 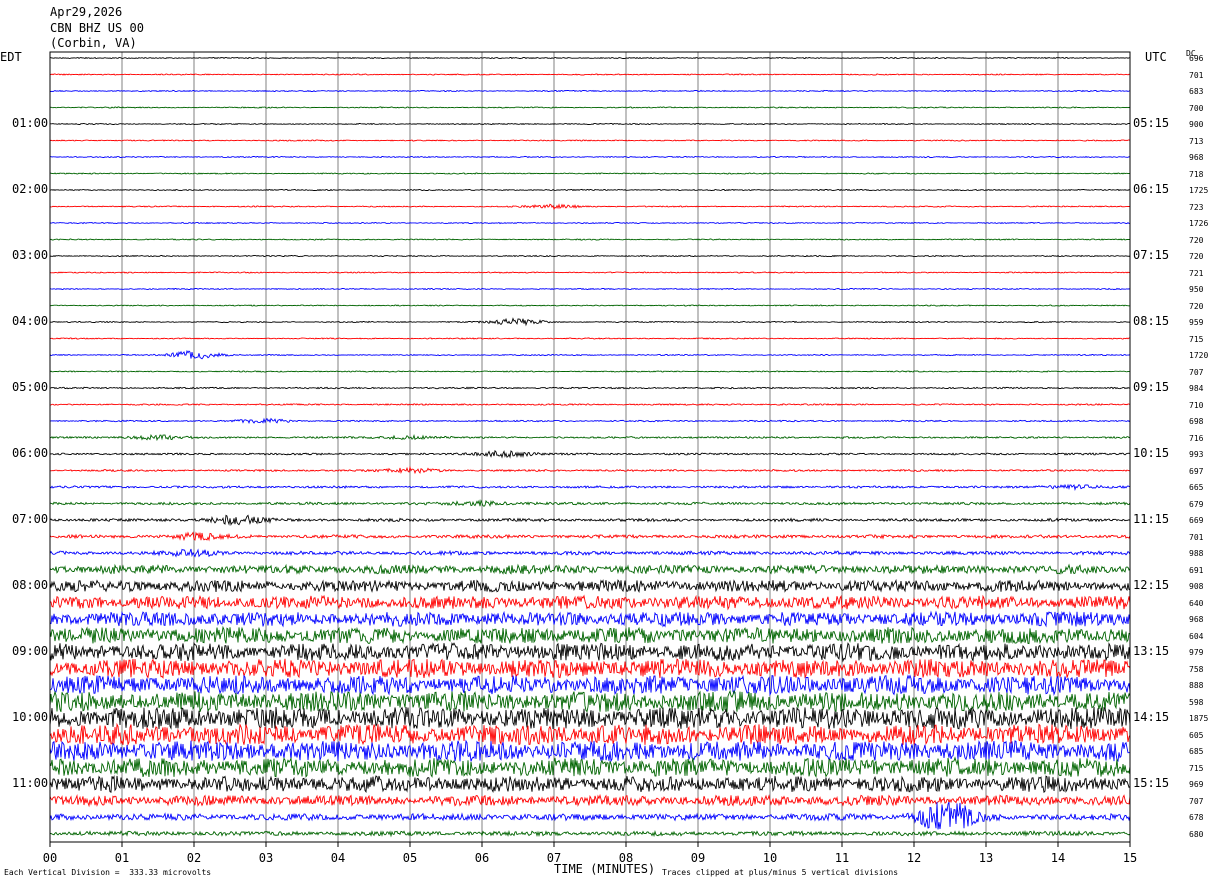 I want to click on right-timezone-label: UTC, so click(x=1156, y=57).